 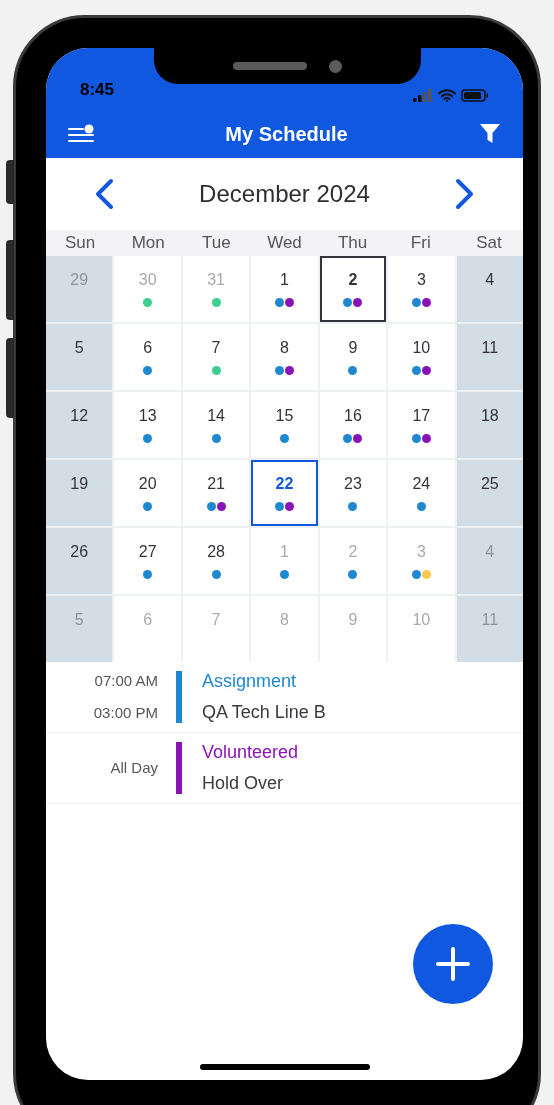 What do you see at coordinates (420, 243) in the screenshot?
I see `weekday-label: Fri` at bounding box center [420, 243].